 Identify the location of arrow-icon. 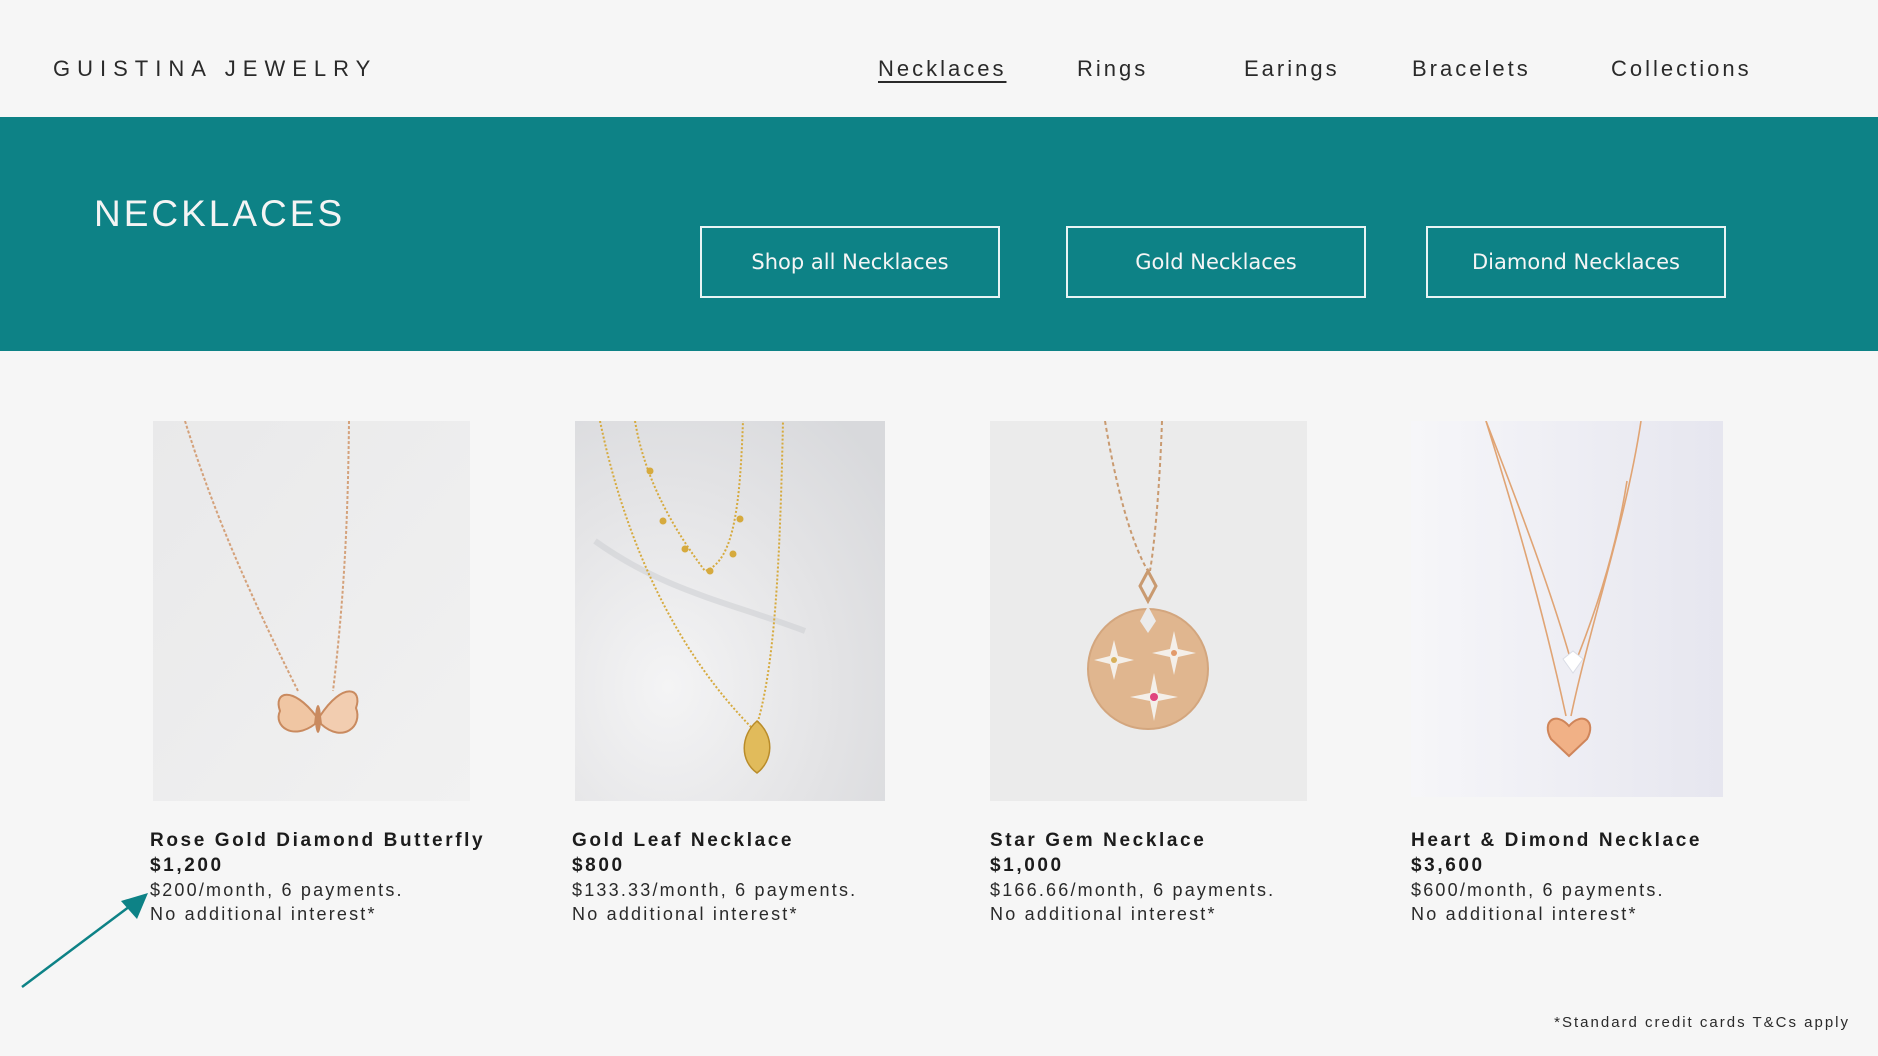
(84, 940).